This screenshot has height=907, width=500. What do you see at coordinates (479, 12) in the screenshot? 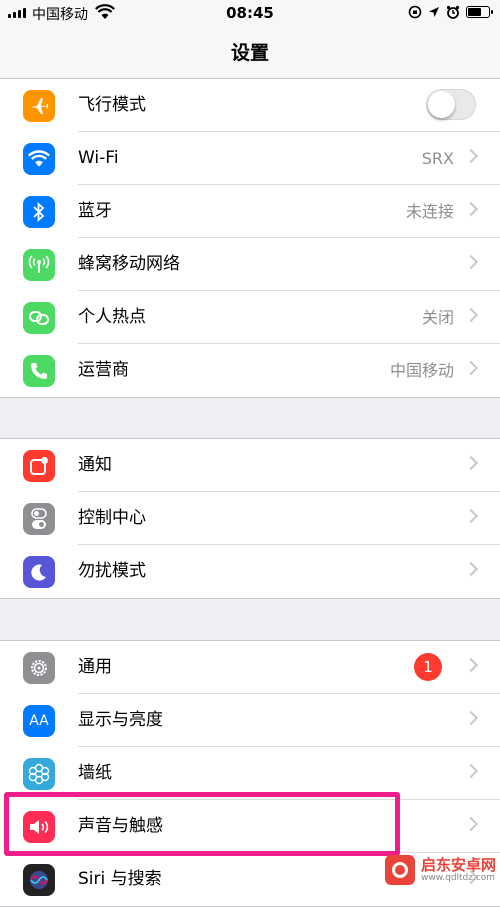
I see `battery-icon` at bounding box center [479, 12].